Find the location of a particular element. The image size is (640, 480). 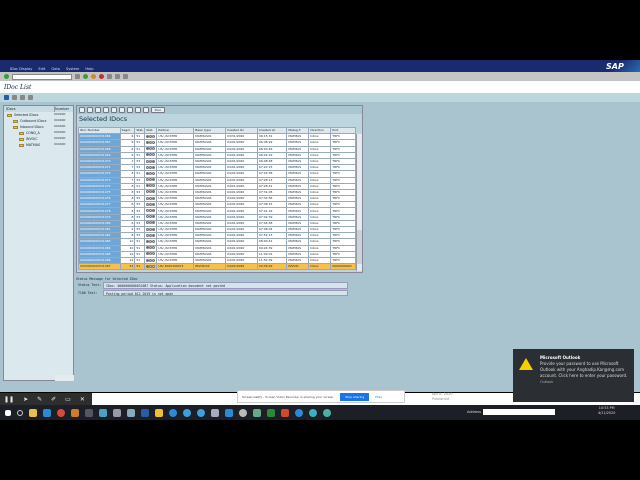

command-field is located at coordinates (42, 76).